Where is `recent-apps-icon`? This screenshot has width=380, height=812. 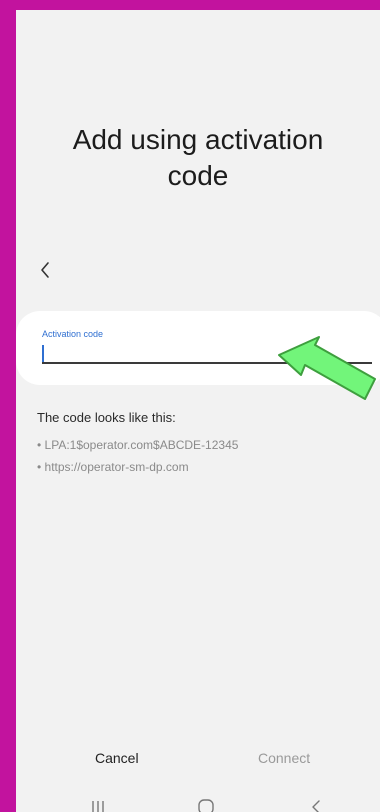
recent-apps-icon is located at coordinates (98, 806).